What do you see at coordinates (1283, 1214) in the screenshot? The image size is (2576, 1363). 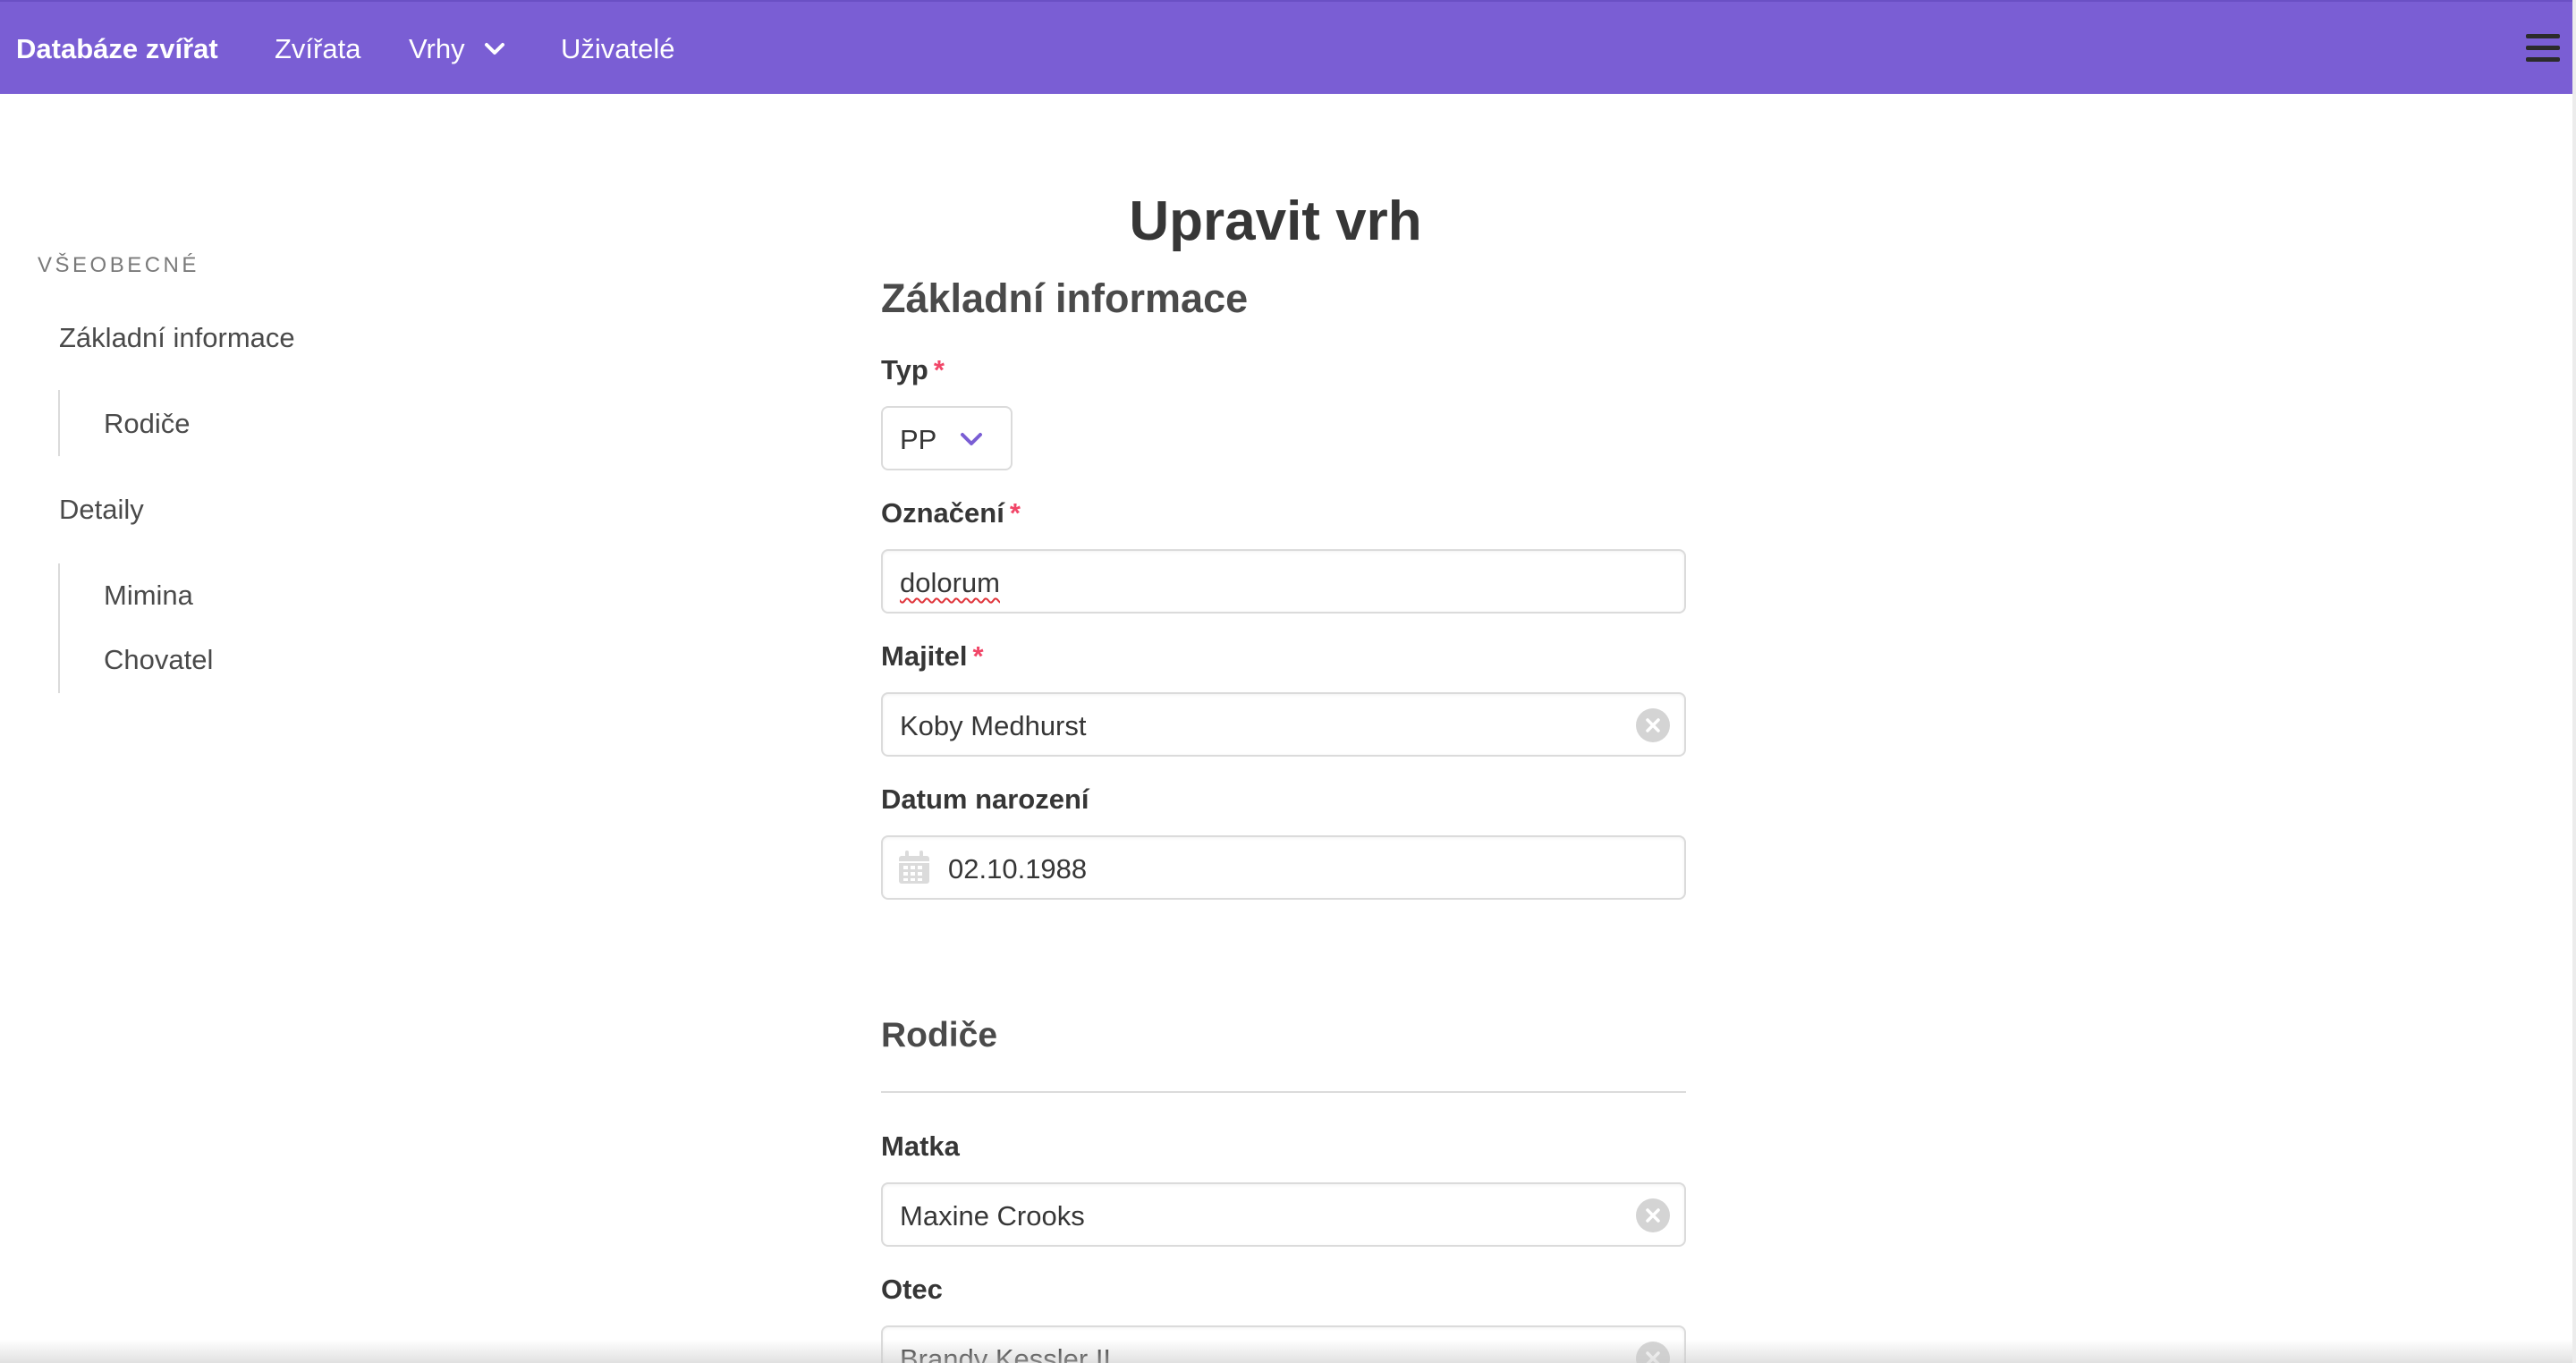 I see `mother-autocomplete: Maxine Crooks` at bounding box center [1283, 1214].